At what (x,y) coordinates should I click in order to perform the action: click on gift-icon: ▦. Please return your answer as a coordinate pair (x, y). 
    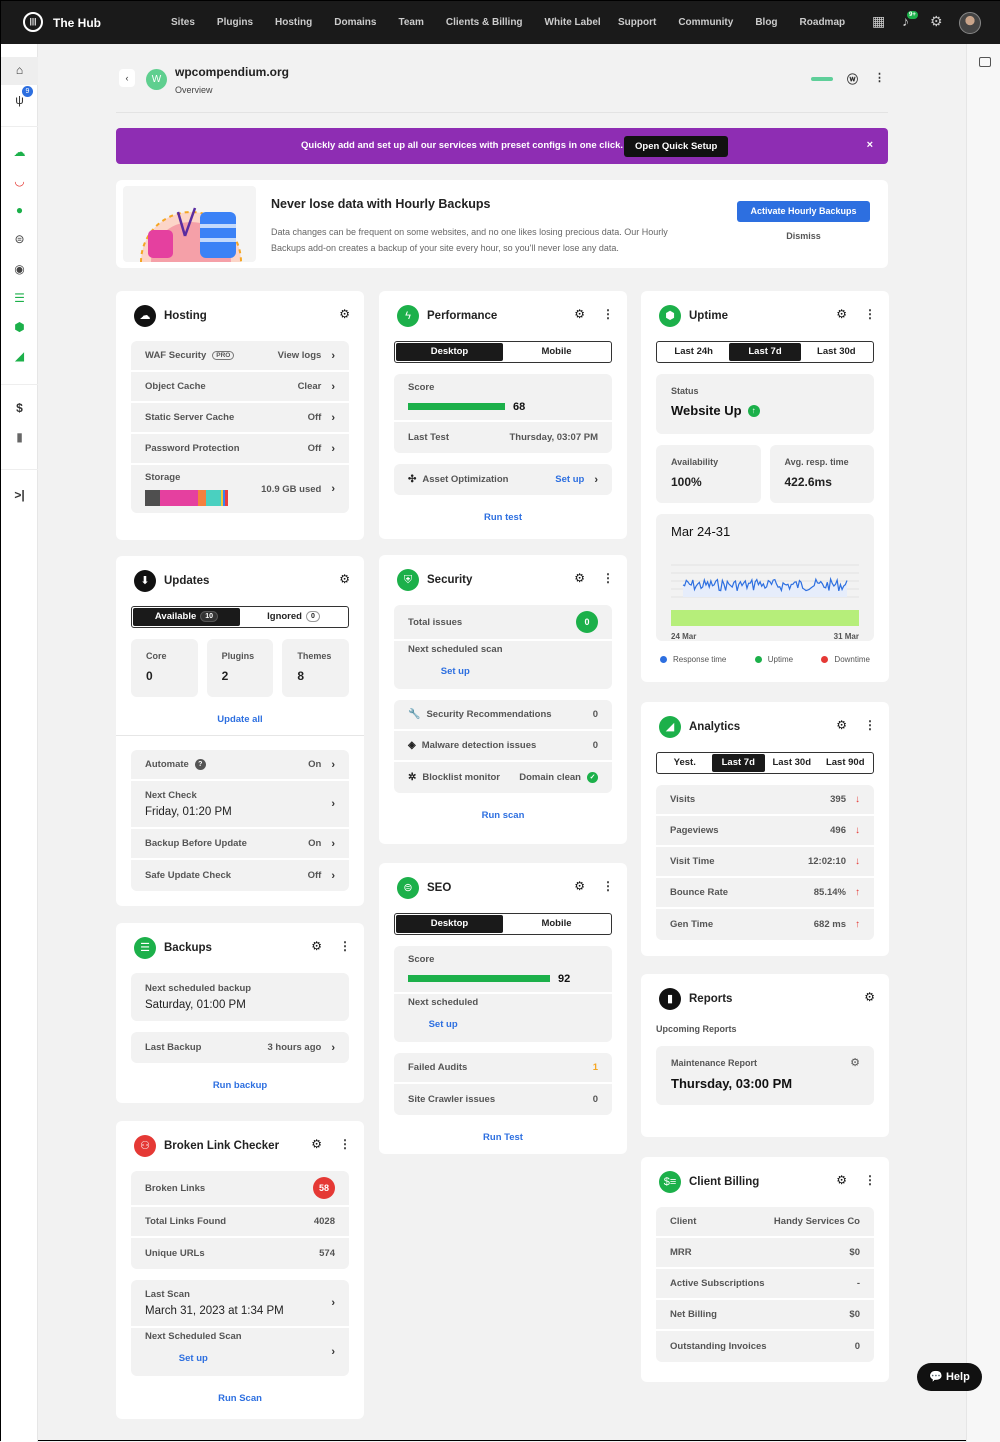
    Looking at the image, I should click on (878, 21).